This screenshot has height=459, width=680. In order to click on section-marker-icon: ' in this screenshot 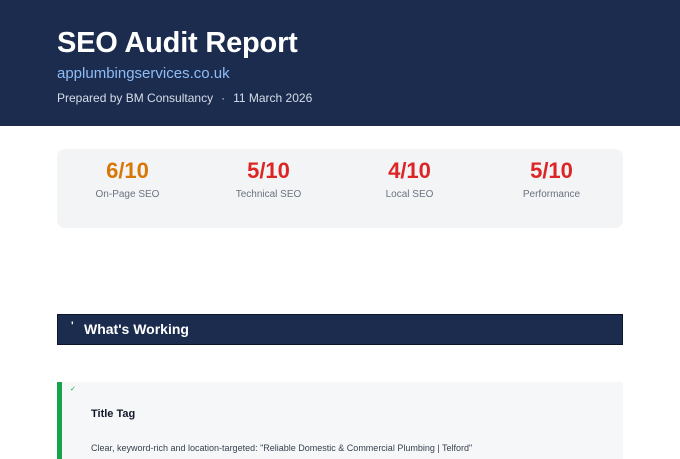, I will do `click(72, 326)`.